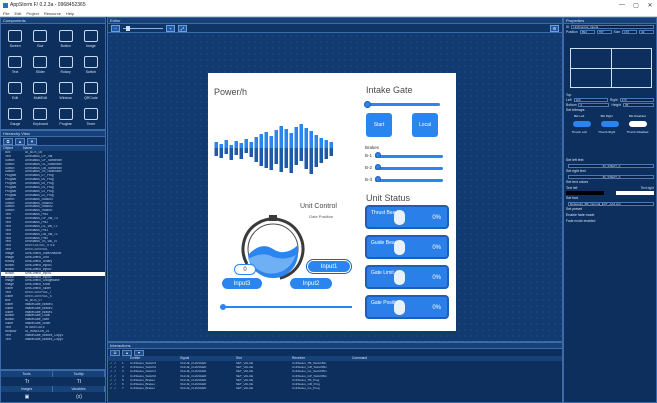 The image size is (657, 403). I want to click on component-label: QRCode, so click(91, 97).